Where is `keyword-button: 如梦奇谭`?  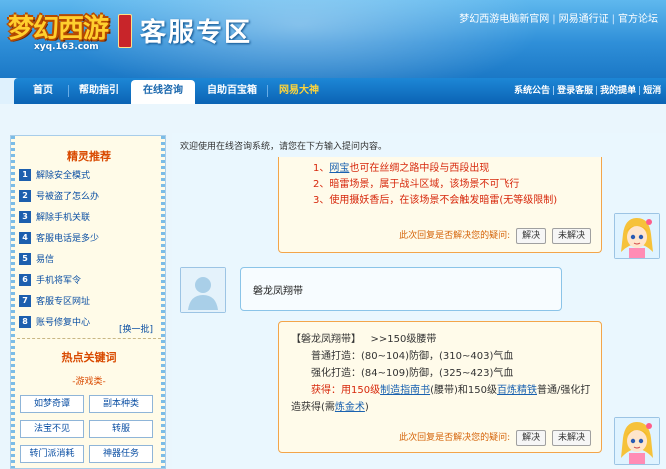
keyword-button: 如梦奇谭 is located at coordinates (52, 404).